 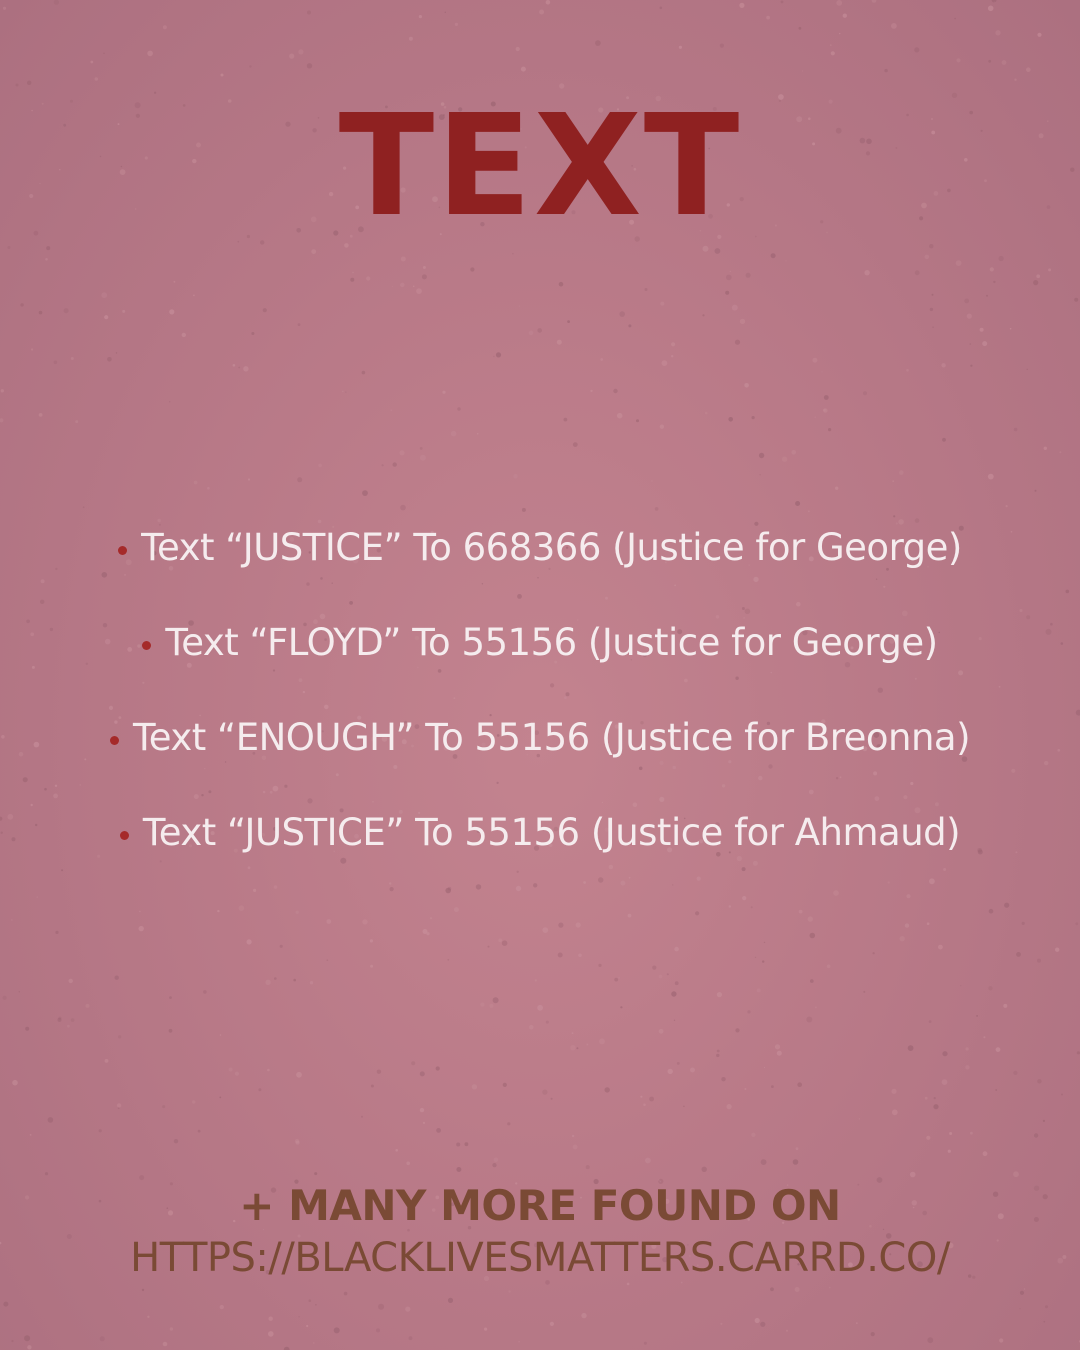 I want to click on footer-link-url: HTTPS://BLACKLIVESMATTERS.CARRD.CO/, so click(x=540, y=1258).